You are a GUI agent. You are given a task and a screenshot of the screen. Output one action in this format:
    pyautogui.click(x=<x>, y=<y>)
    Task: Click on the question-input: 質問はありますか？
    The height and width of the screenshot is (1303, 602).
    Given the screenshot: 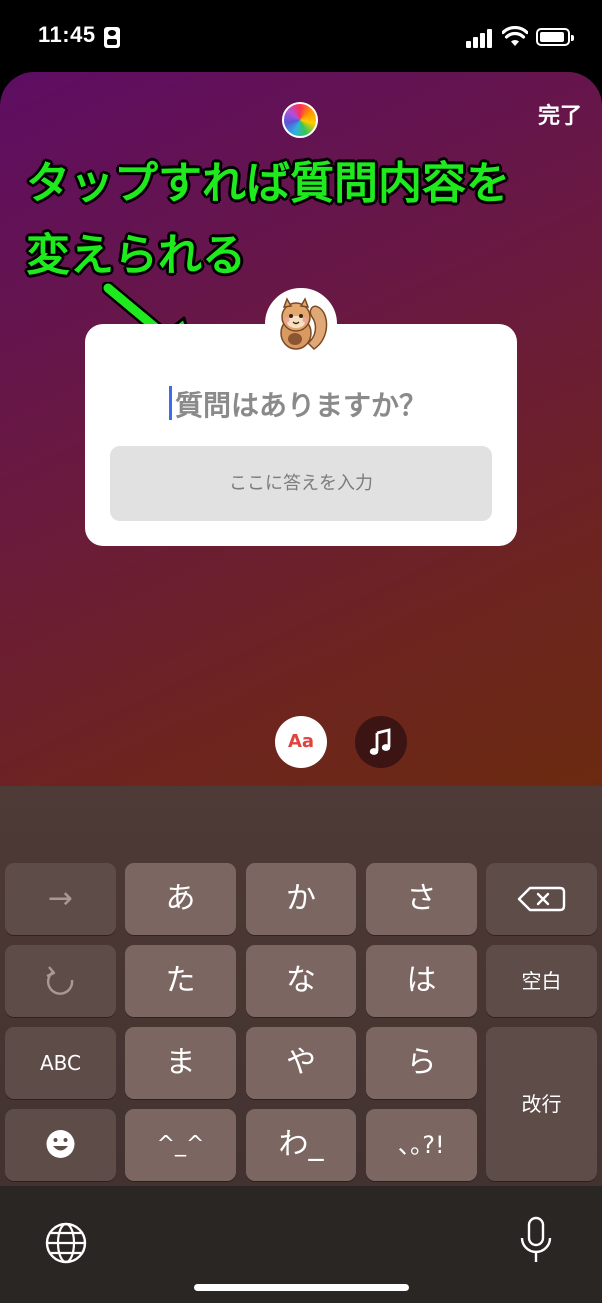 What is the action you would take?
    pyautogui.click(x=301, y=404)
    